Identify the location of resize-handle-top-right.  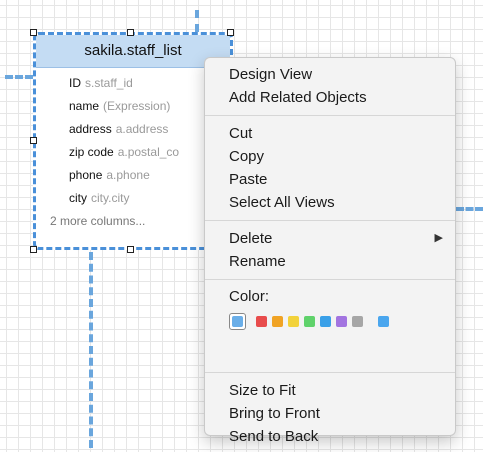
(230, 32).